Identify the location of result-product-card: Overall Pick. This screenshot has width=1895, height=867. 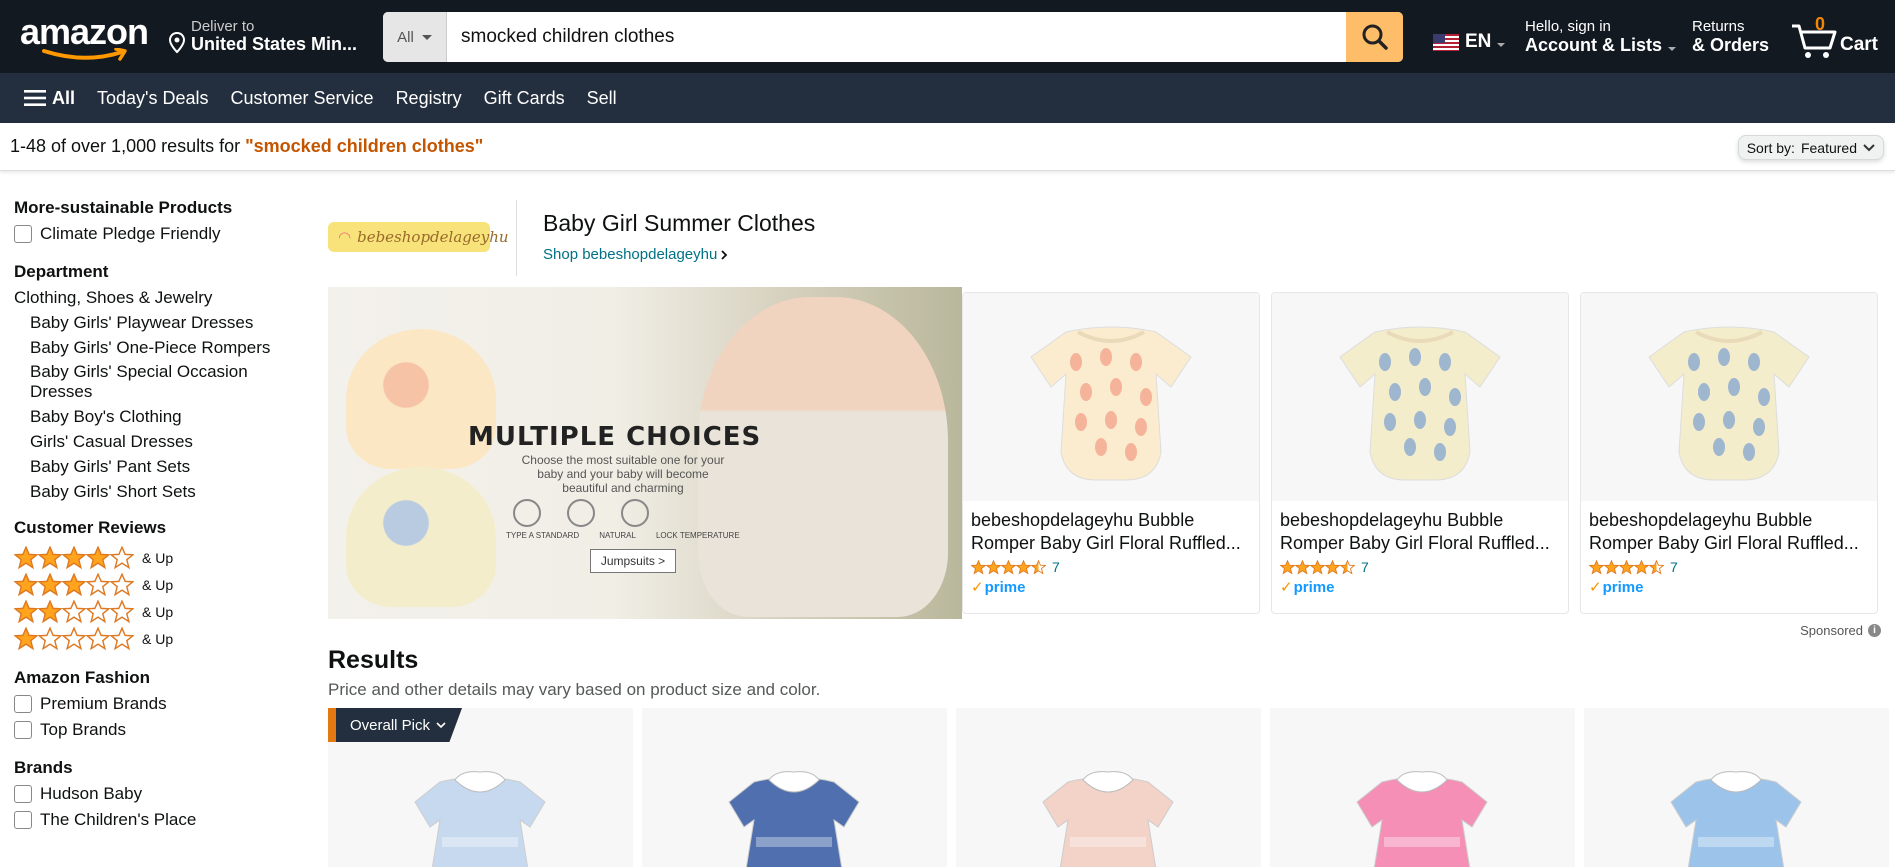
(480, 787).